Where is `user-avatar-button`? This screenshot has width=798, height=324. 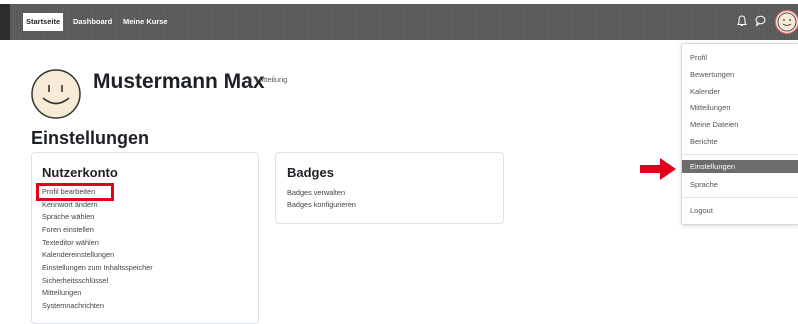
user-avatar-button is located at coordinates (786, 22).